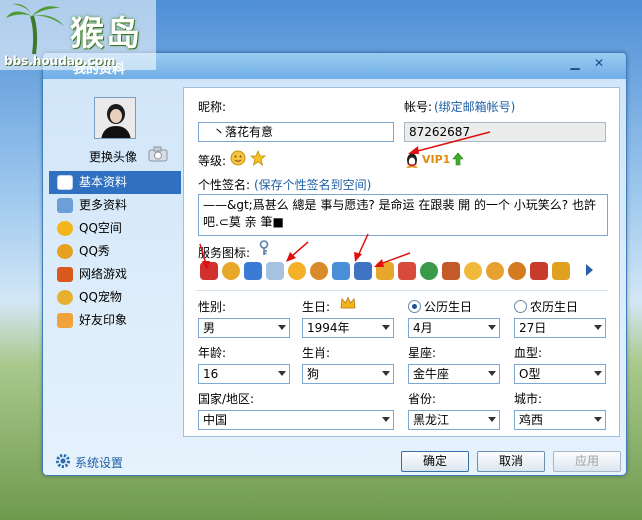  What do you see at coordinates (530, 374) in the screenshot?
I see `blood-type-value: O型` at bounding box center [530, 374].